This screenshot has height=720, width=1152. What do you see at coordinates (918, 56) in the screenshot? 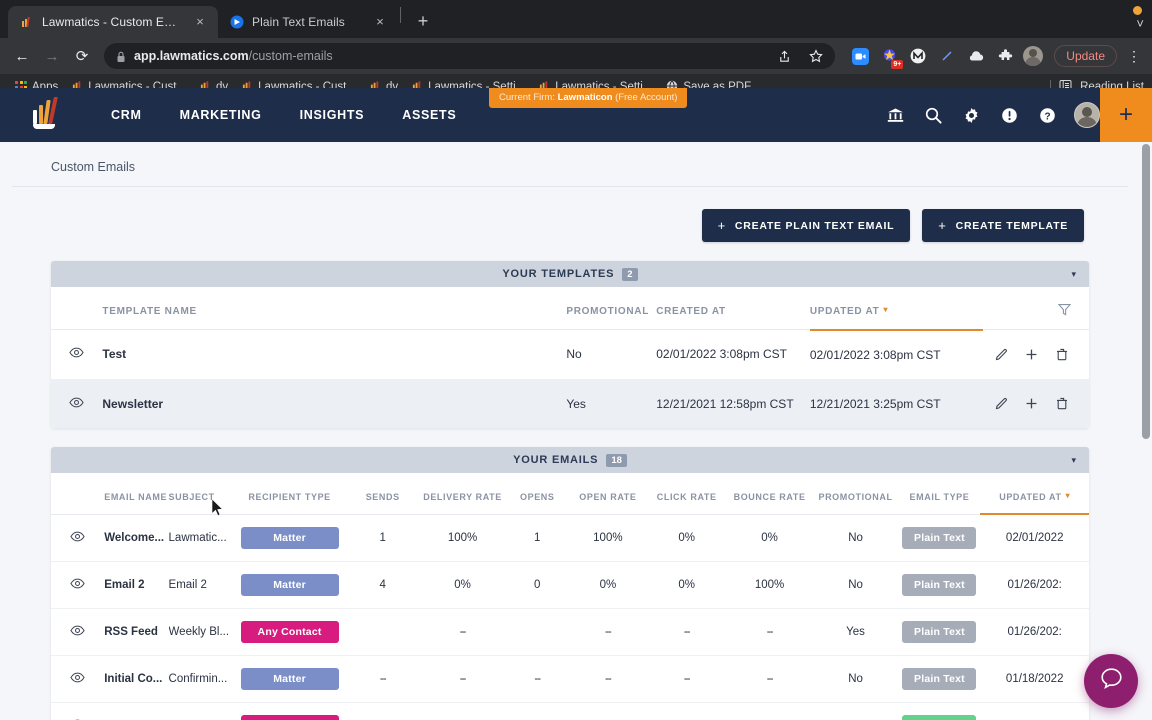
I see `m-extension-icon` at bounding box center [918, 56].